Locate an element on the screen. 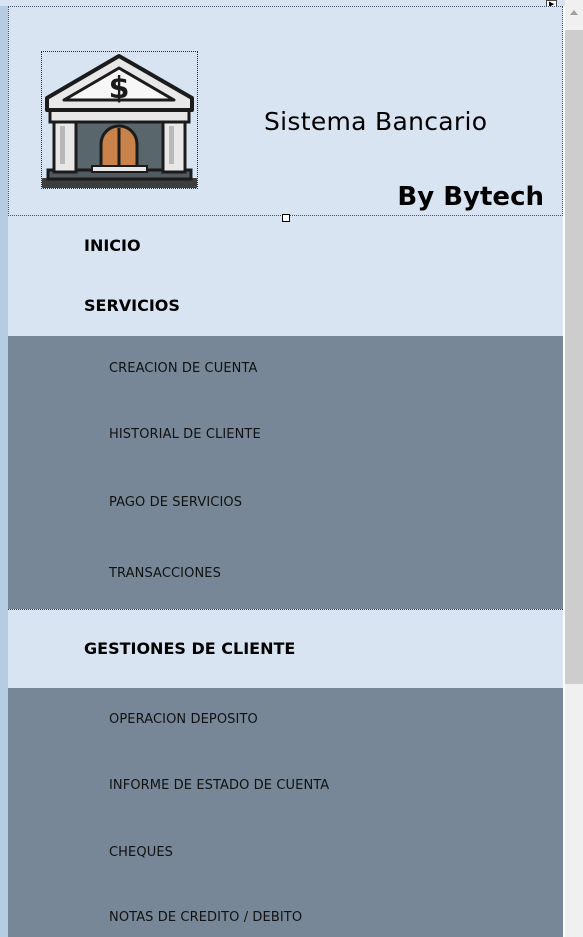 This screenshot has height=937, width=583. submenu-item-transacciones: TRANSACCIONES is located at coordinates (165, 573).